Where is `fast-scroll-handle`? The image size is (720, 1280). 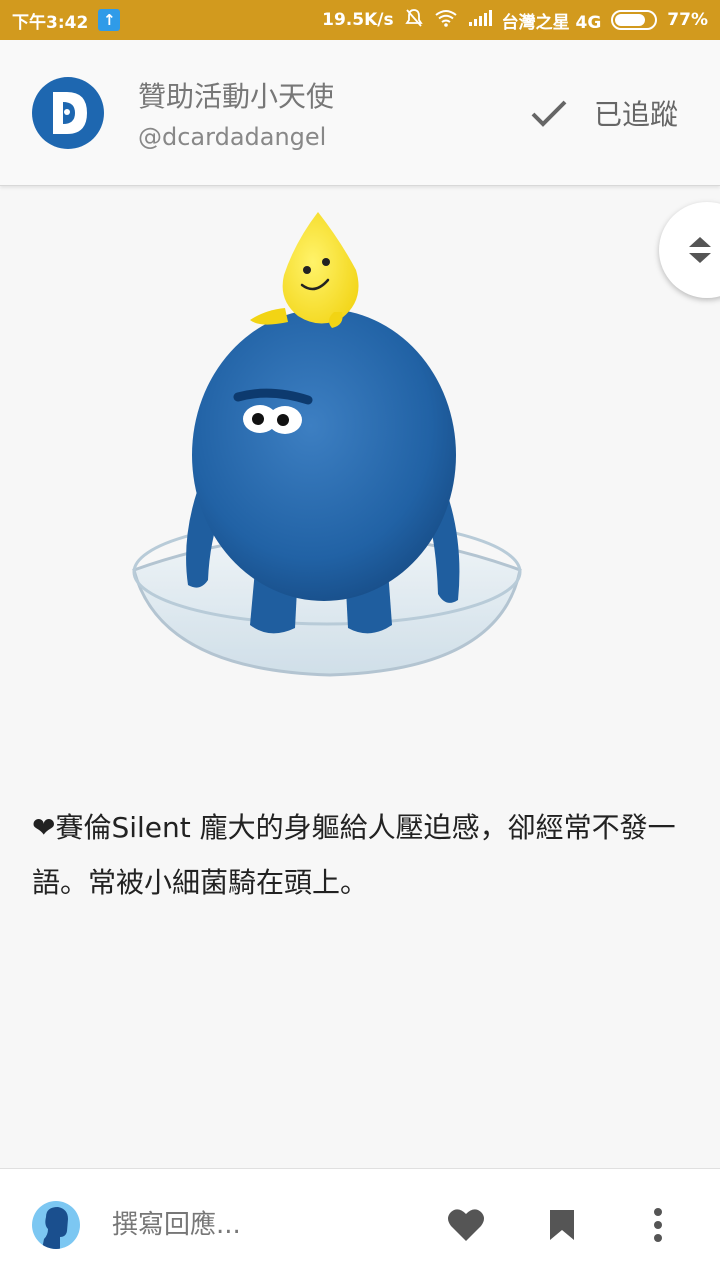
fast-scroll-handle is located at coordinates (689, 250).